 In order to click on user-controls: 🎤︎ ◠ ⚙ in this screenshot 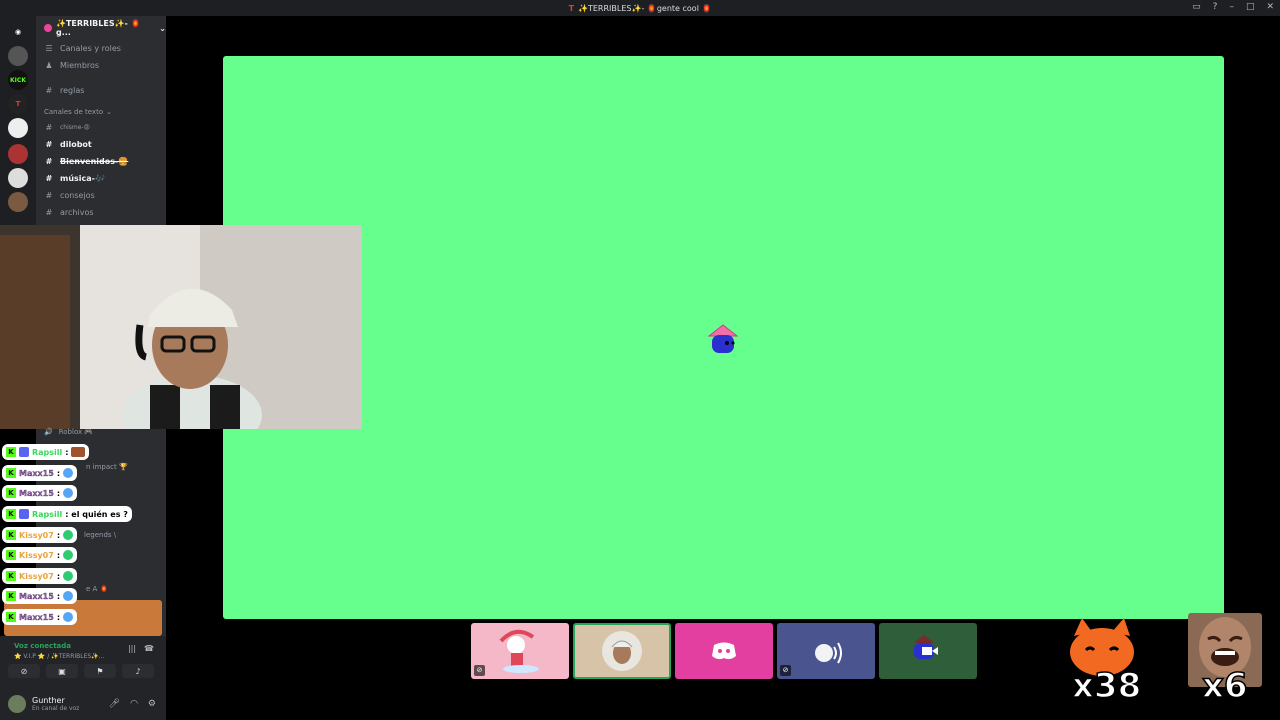, I will do `click(132, 704)`.